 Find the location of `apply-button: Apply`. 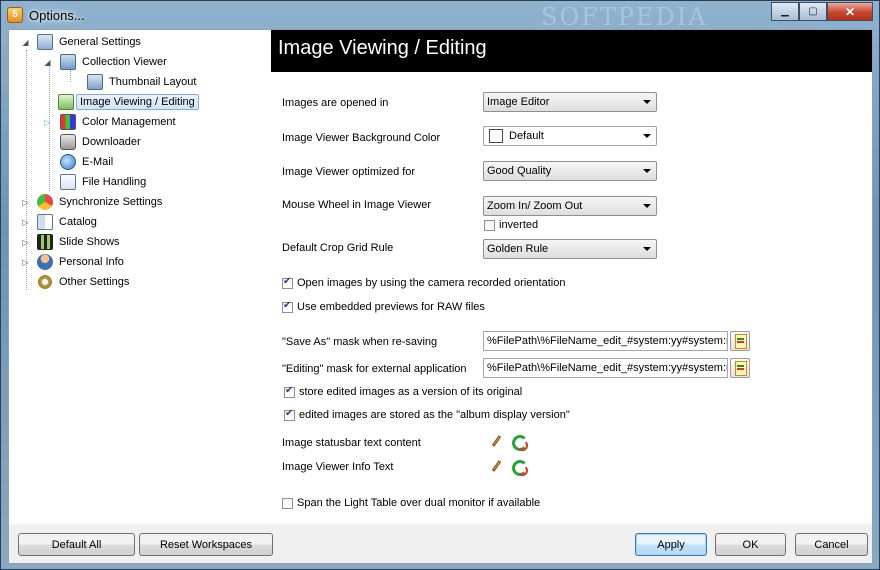

apply-button: Apply is located at coordinates (671, 544).